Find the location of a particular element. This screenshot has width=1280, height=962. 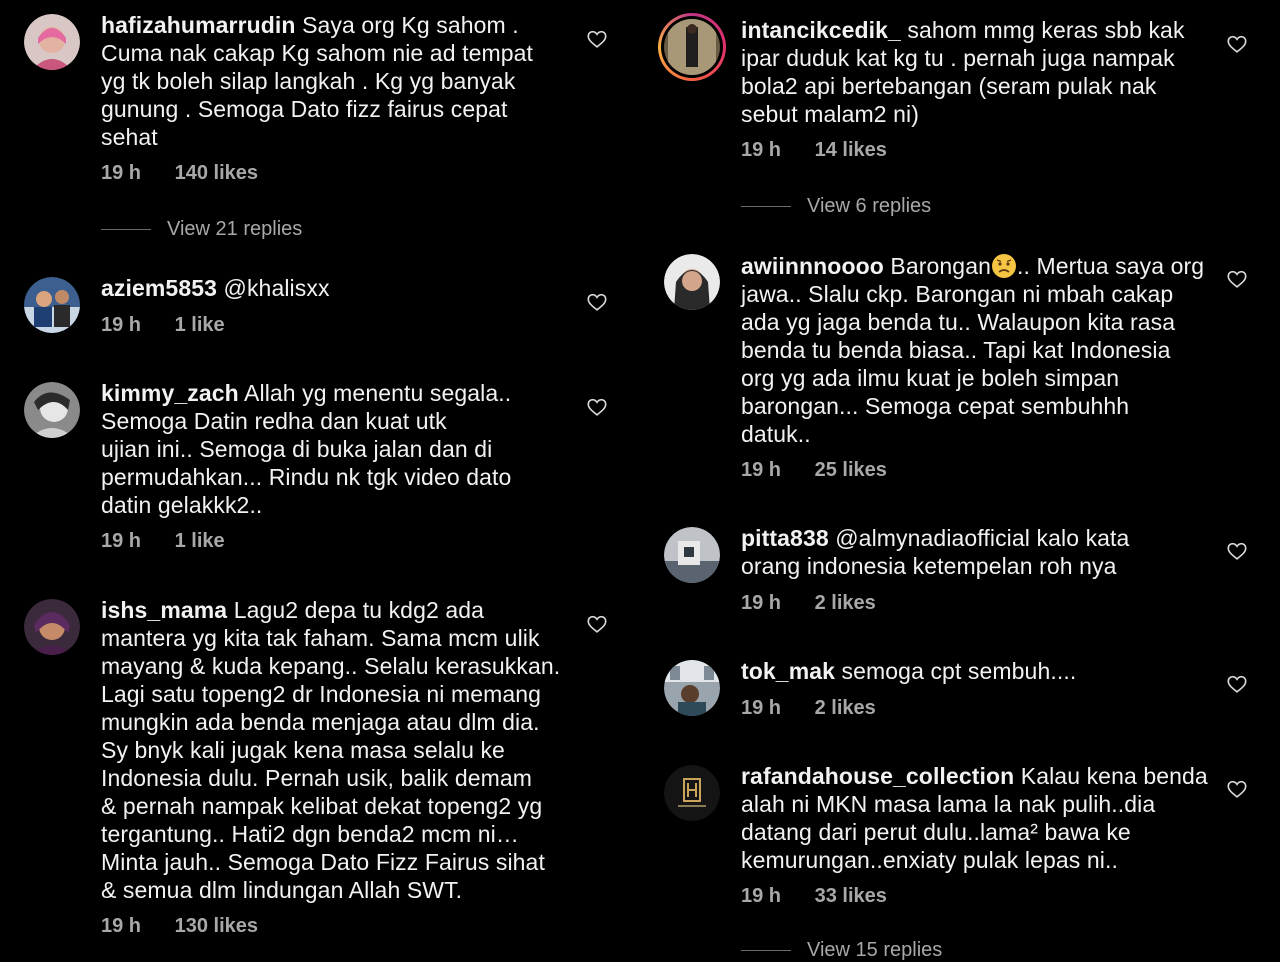

comment-line: mungkin ada benda menjaga atau dlm dia. is located at coordinates (320, 722).